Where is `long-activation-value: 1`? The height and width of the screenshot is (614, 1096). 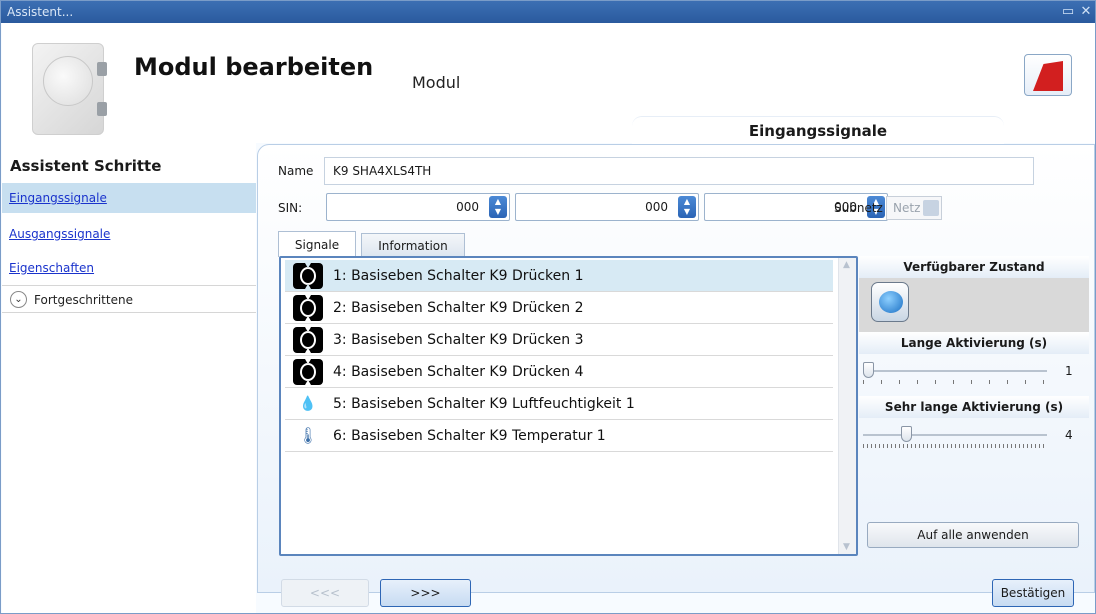
long-activation-value: 1 is located at coordinates (1069, 371).